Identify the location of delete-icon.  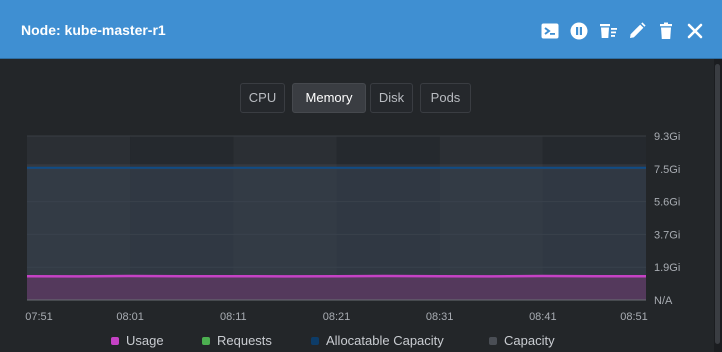
(666, 31).